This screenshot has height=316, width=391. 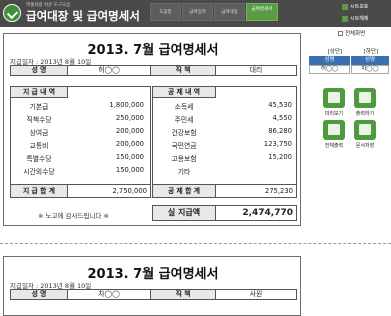 What do you see at coordinates (329, 60) in the screenshot?
I see `upper-name-header: 성명` at bounding box center [329, 60].